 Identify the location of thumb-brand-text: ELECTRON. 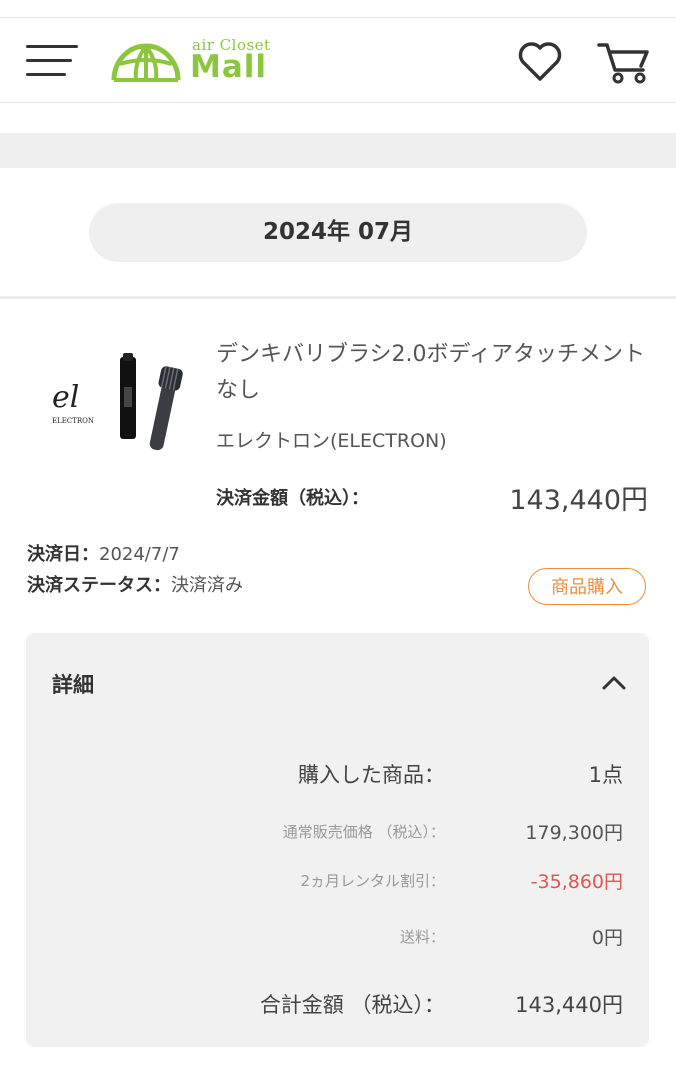
(73, 421).